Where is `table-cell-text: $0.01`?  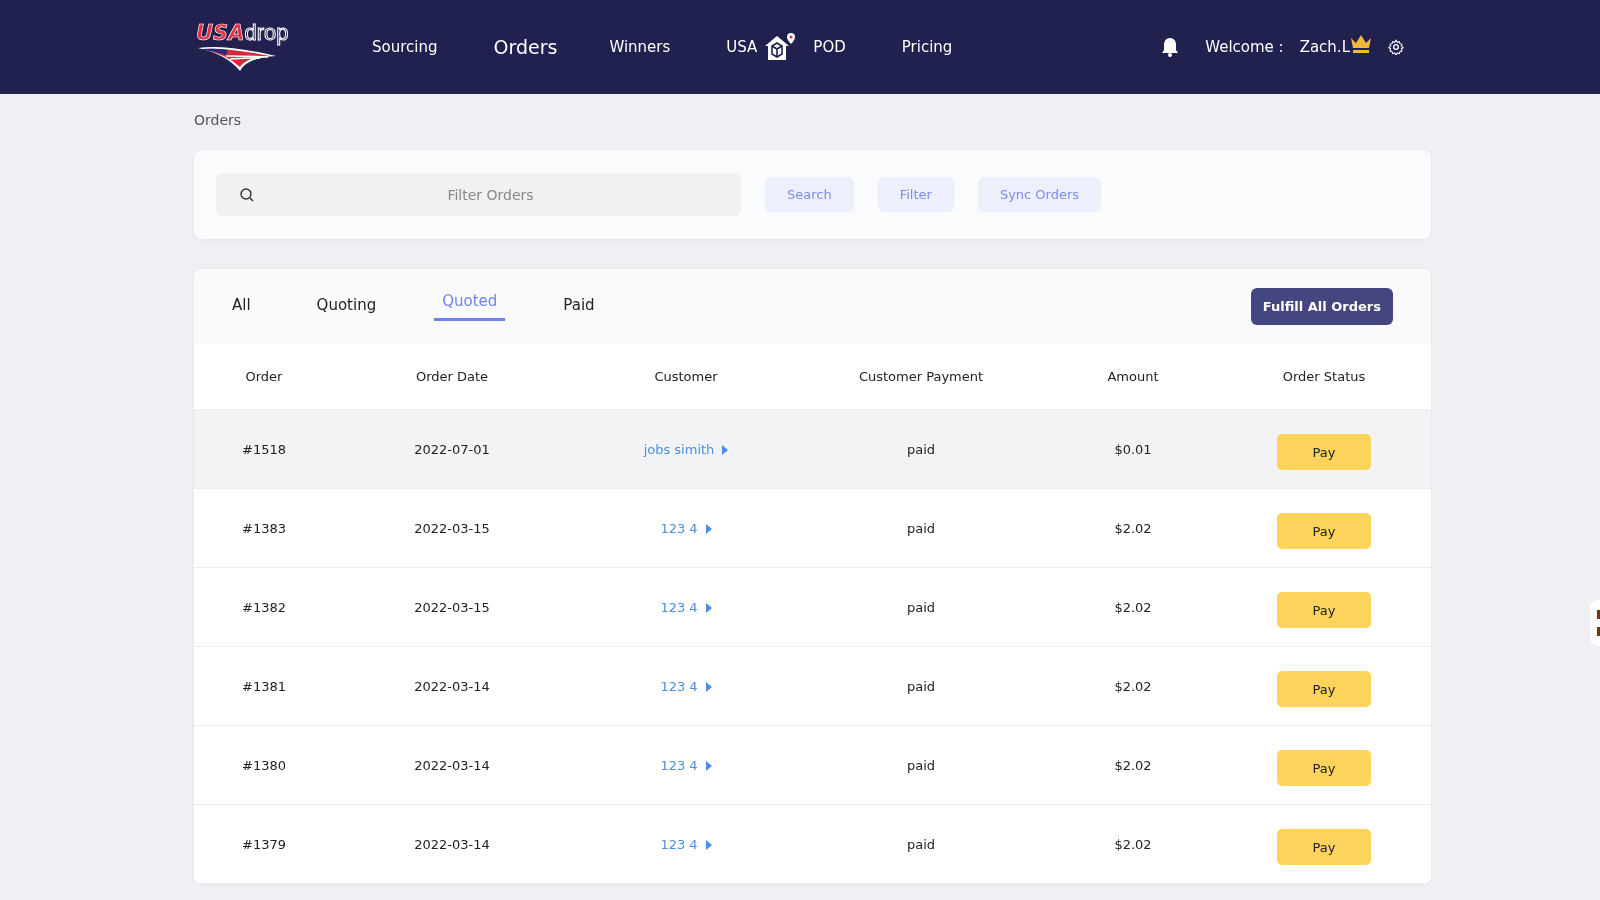 table-cell-text: $0.01 is located at coordinates (1133, 449).